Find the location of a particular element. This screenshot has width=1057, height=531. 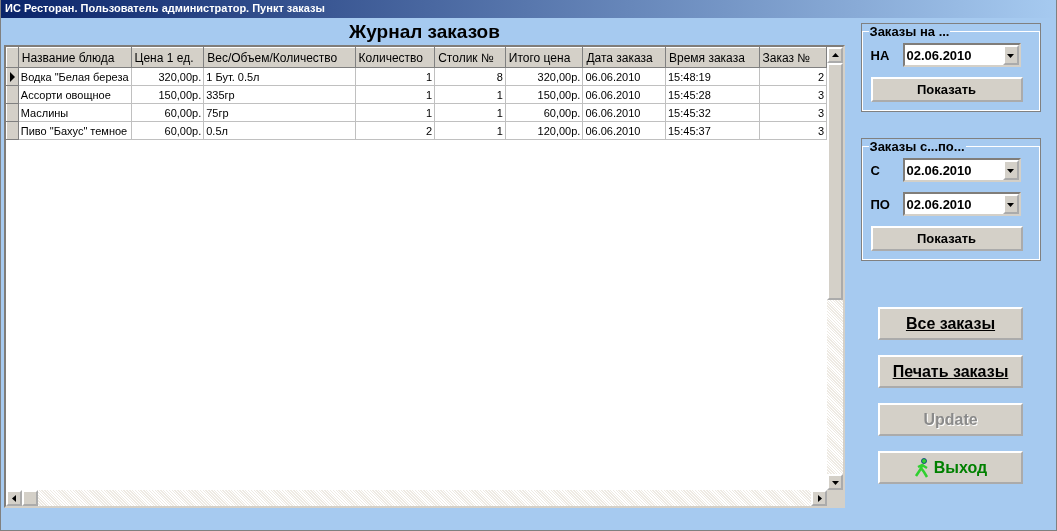

scroll-up-button is located at coordinates (835, 55).